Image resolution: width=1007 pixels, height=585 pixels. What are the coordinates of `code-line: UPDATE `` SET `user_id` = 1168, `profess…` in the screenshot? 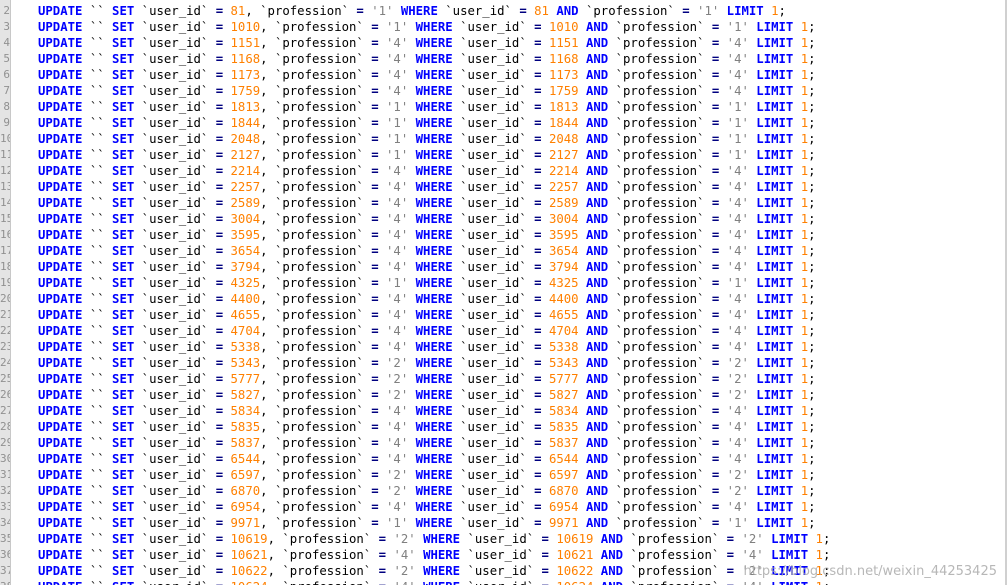 It's located at (427, 59).